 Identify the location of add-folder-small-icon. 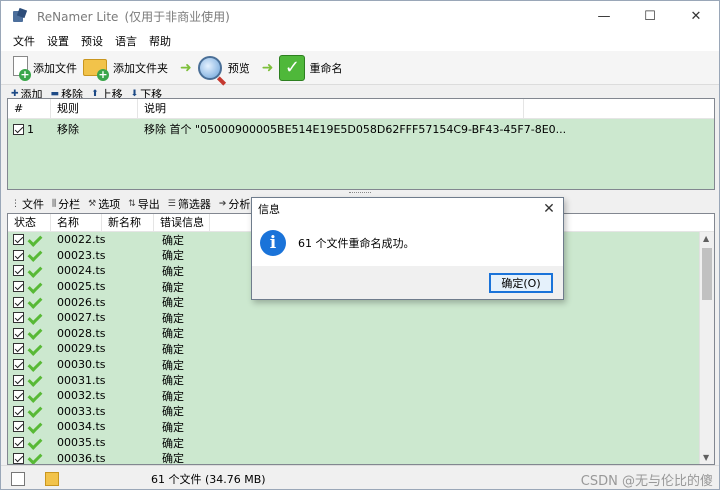
(52, 478).